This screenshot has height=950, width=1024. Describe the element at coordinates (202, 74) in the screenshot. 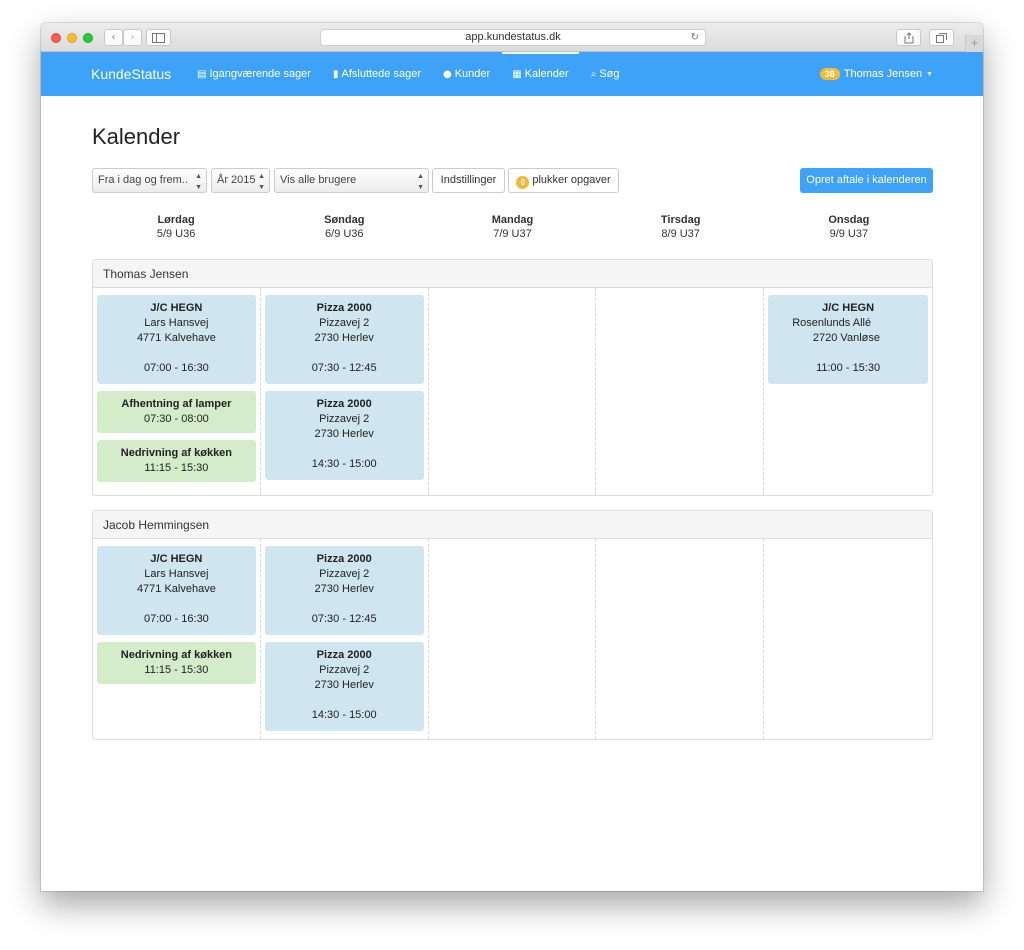

I see `list-icon: ▤` at that location.